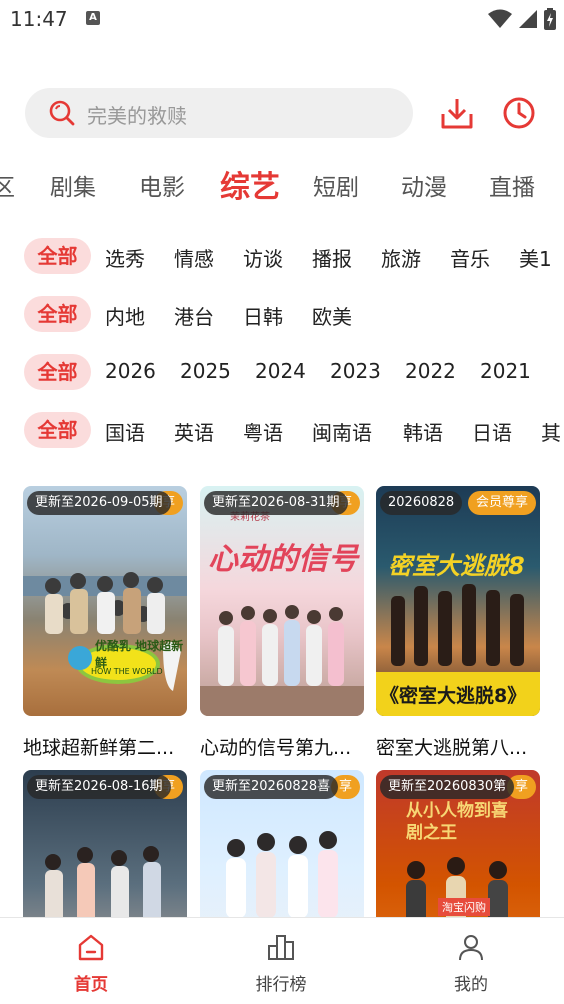 The width and height of the screenshot is (564, 1004). Describe the element at coordinates (282, 20) in the screenshot. I see `status-bar: 11:47 A` at that location.